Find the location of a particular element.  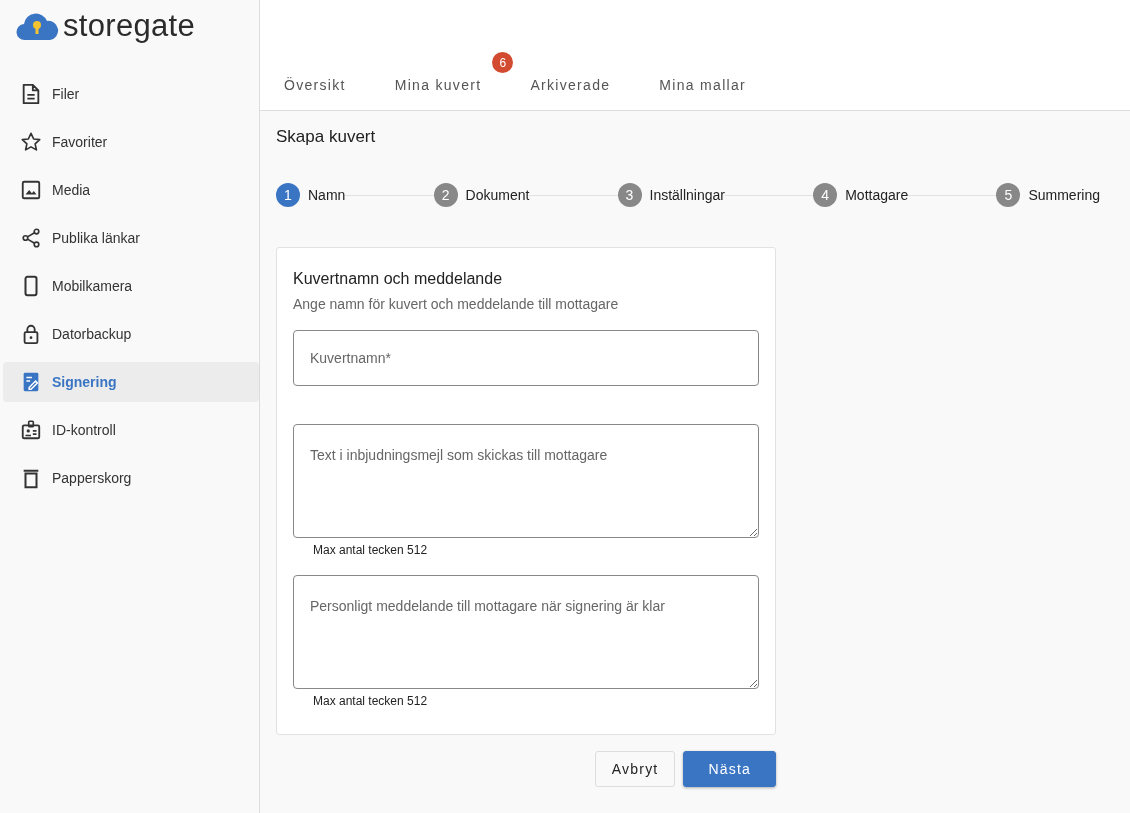

tab: Översikt is located at coordinates (315, 93).